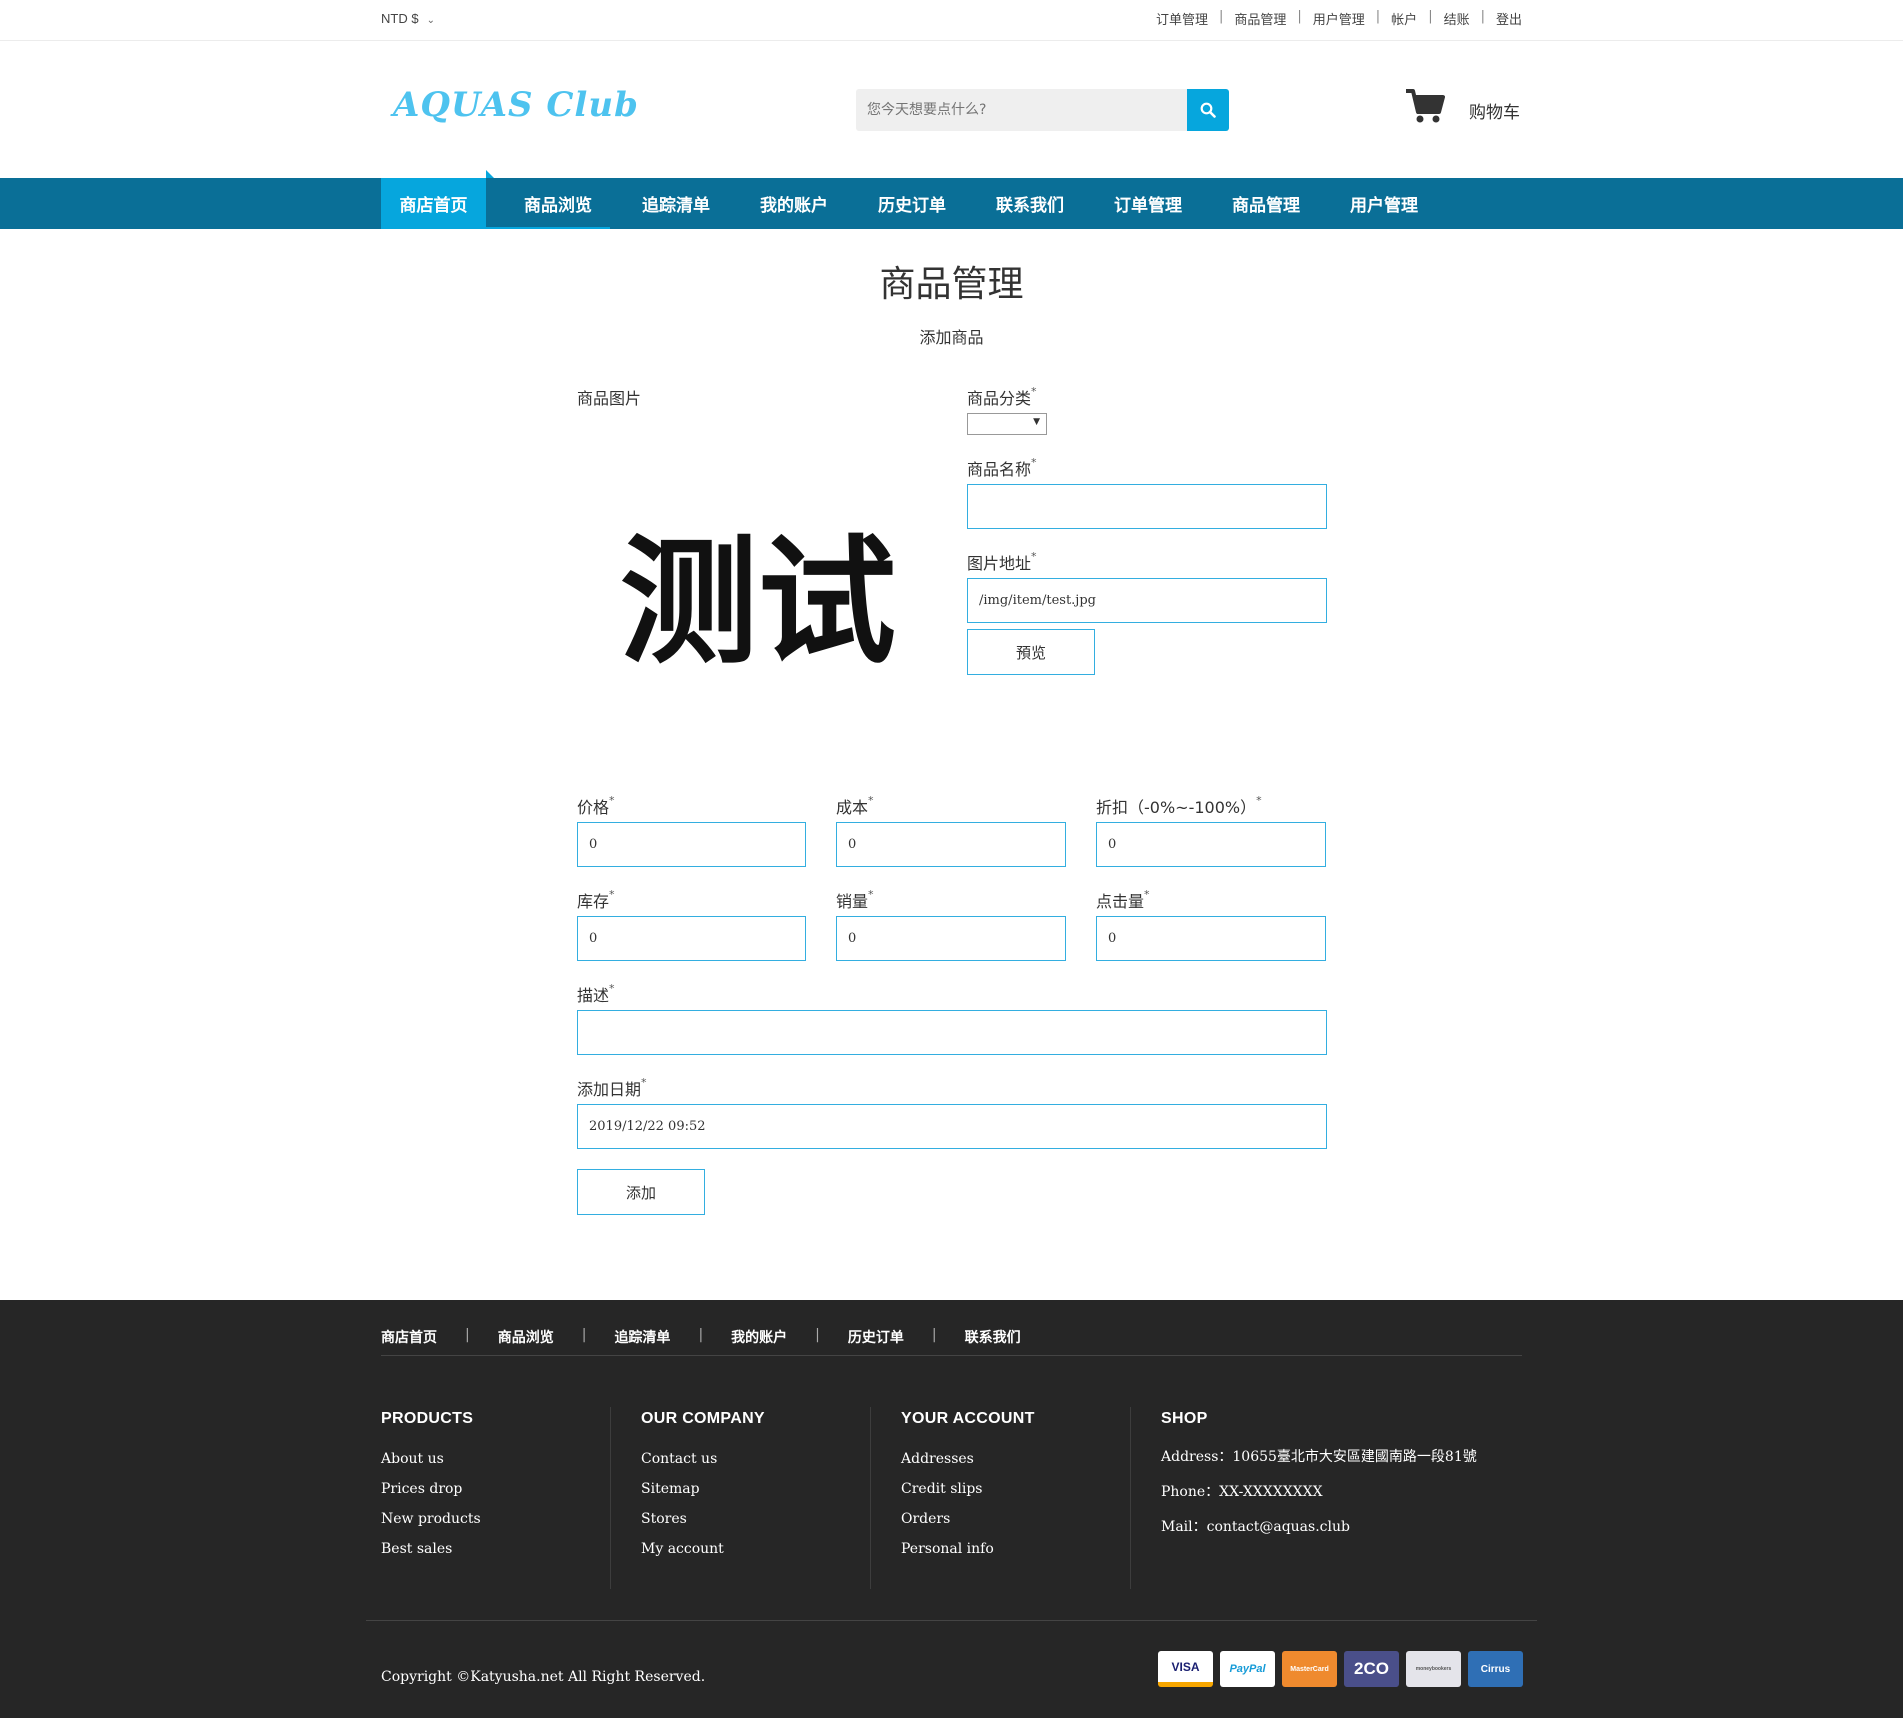  What do you see at coordinates (1123, 899) in the screenshot?
I see `clicks-label: 点击量*` at bounding box center [1123, 899].